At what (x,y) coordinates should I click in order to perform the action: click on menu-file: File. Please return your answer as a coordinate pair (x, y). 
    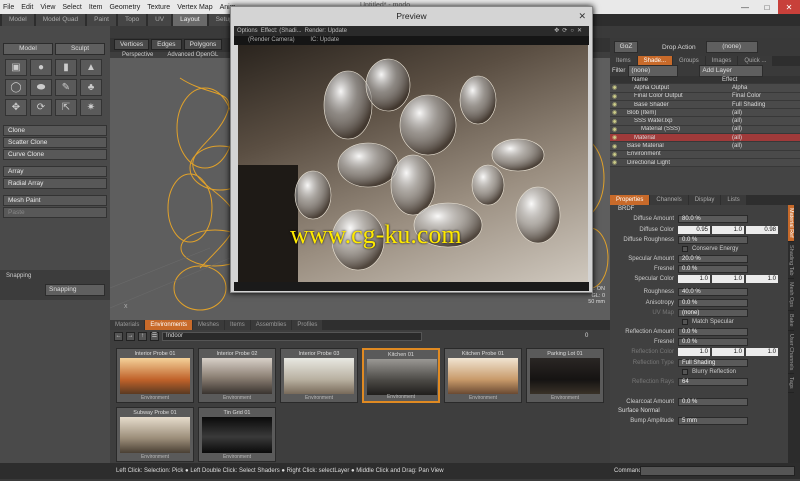
    Looking at the image, I should click on (8, 7).